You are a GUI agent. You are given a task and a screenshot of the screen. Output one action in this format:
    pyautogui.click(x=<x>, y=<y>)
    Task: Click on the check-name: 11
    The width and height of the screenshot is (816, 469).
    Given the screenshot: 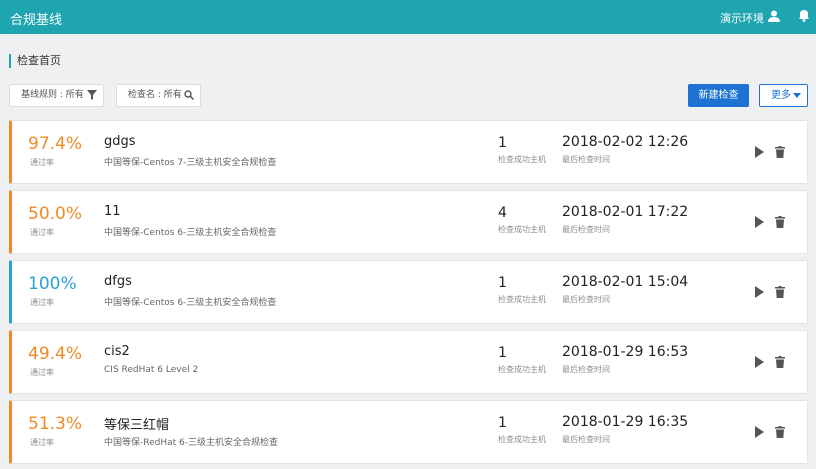 What is the action you would take?
    pyautogui.click(x=112, y=211)
    